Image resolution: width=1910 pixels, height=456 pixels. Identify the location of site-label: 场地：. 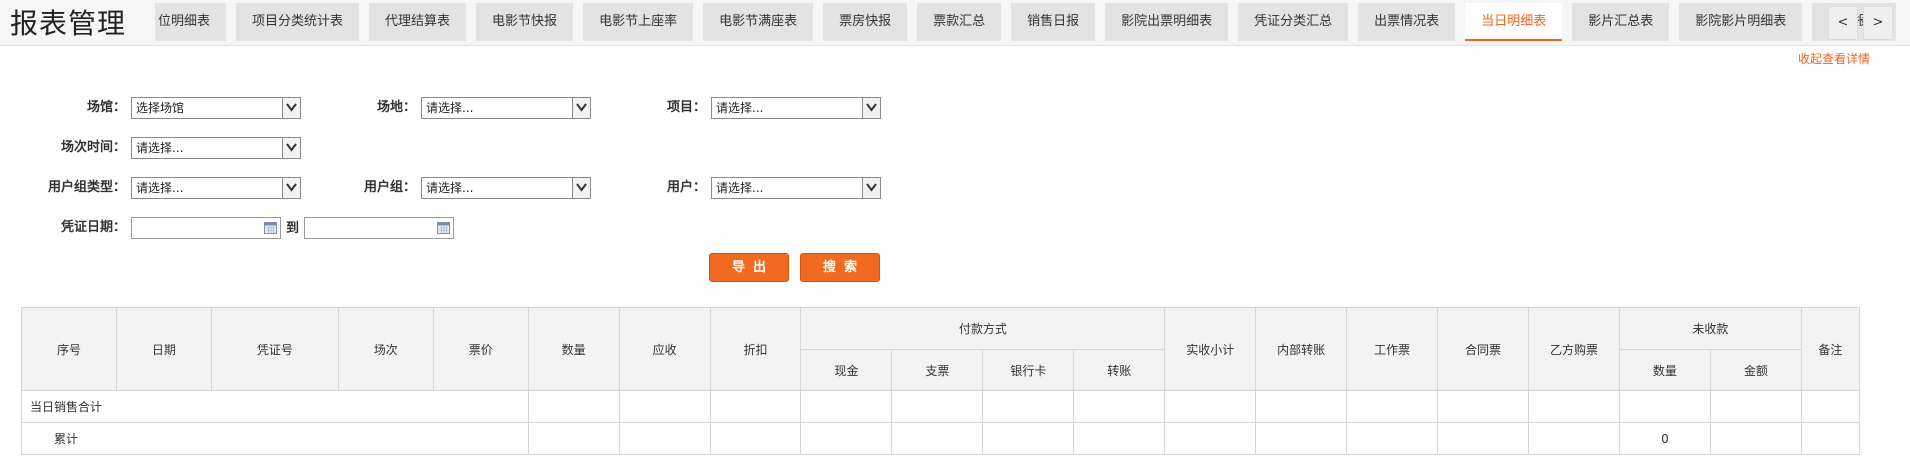
(396, 107).